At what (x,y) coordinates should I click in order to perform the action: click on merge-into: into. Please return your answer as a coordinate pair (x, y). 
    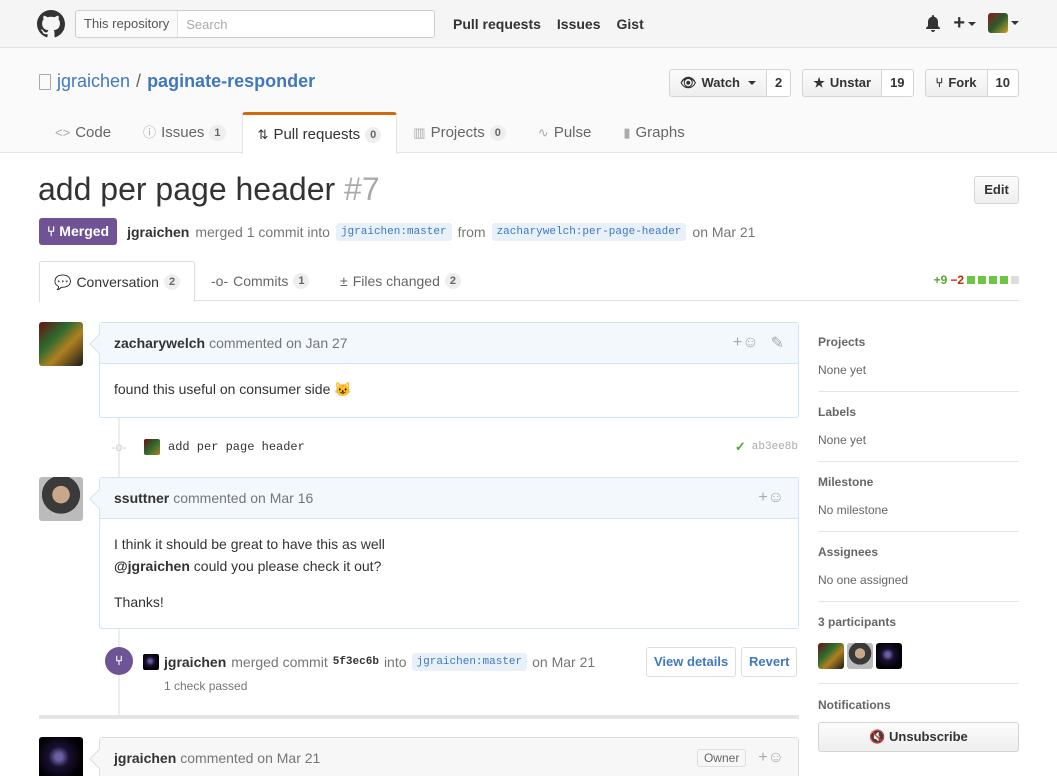
    Looking at the image, I should click on (395, 662).